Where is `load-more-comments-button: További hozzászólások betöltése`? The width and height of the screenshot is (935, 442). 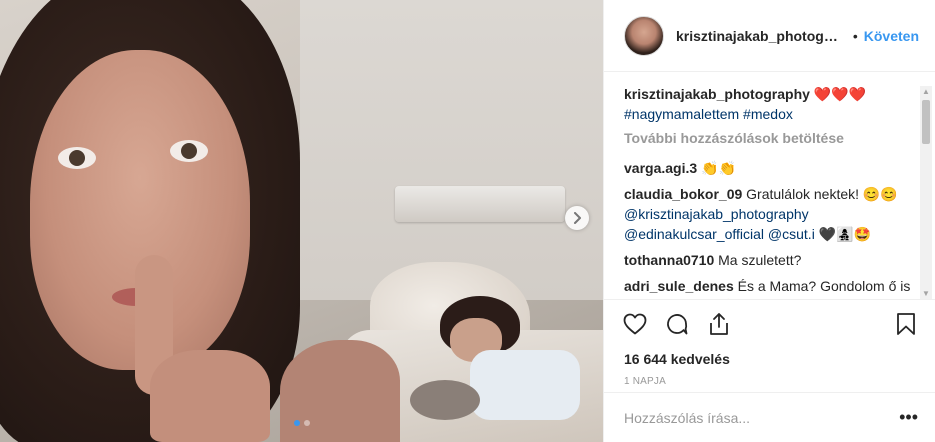 load-more-comments-button: További hozzászólások betöltése is located at coordinates (767, 138).